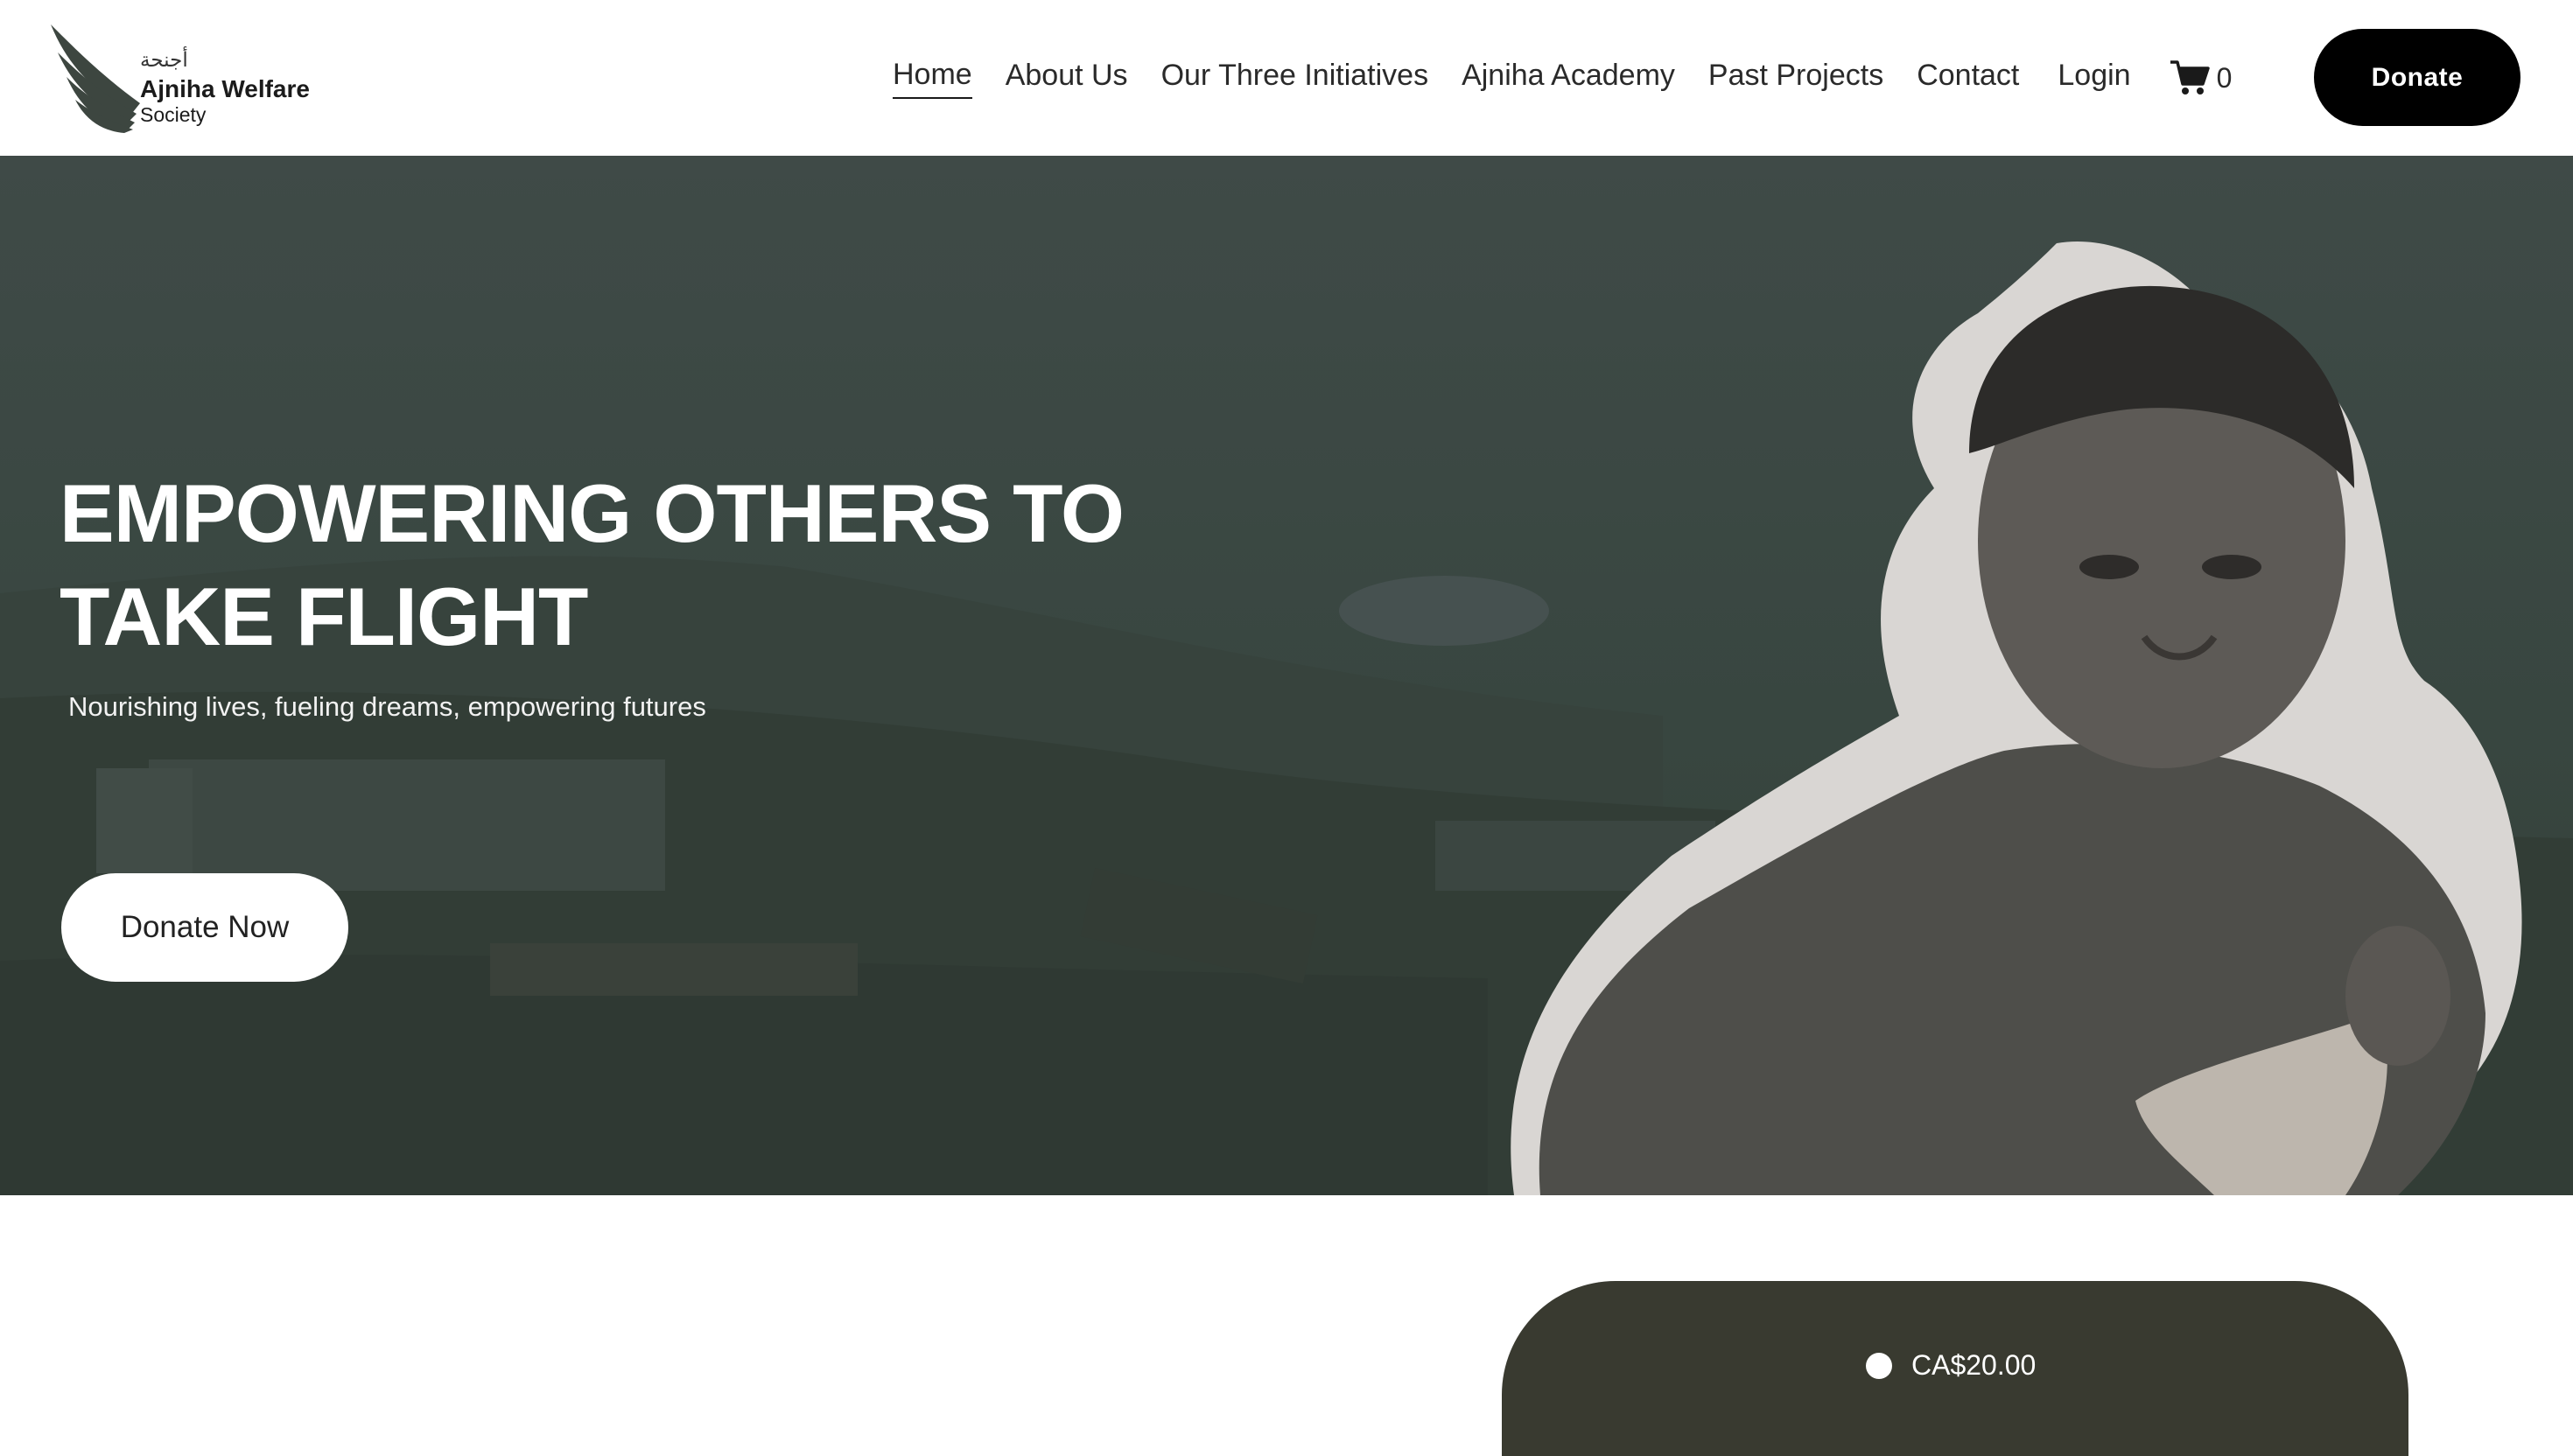  I want to click on nav-about-us: About Us, so click(1067, 78).